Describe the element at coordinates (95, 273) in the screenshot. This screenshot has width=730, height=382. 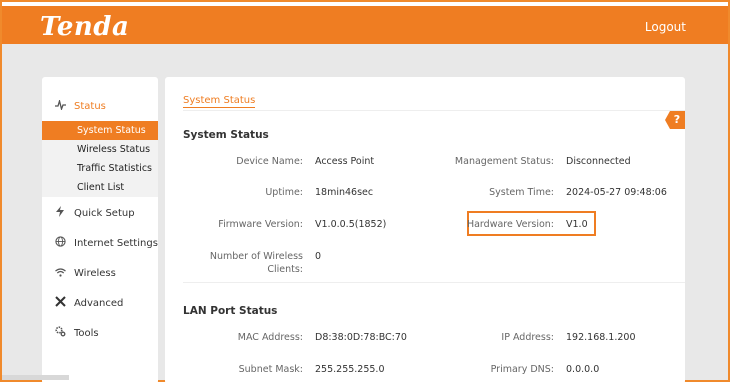
I see `sidebar-item-label: Wireless` at that location.